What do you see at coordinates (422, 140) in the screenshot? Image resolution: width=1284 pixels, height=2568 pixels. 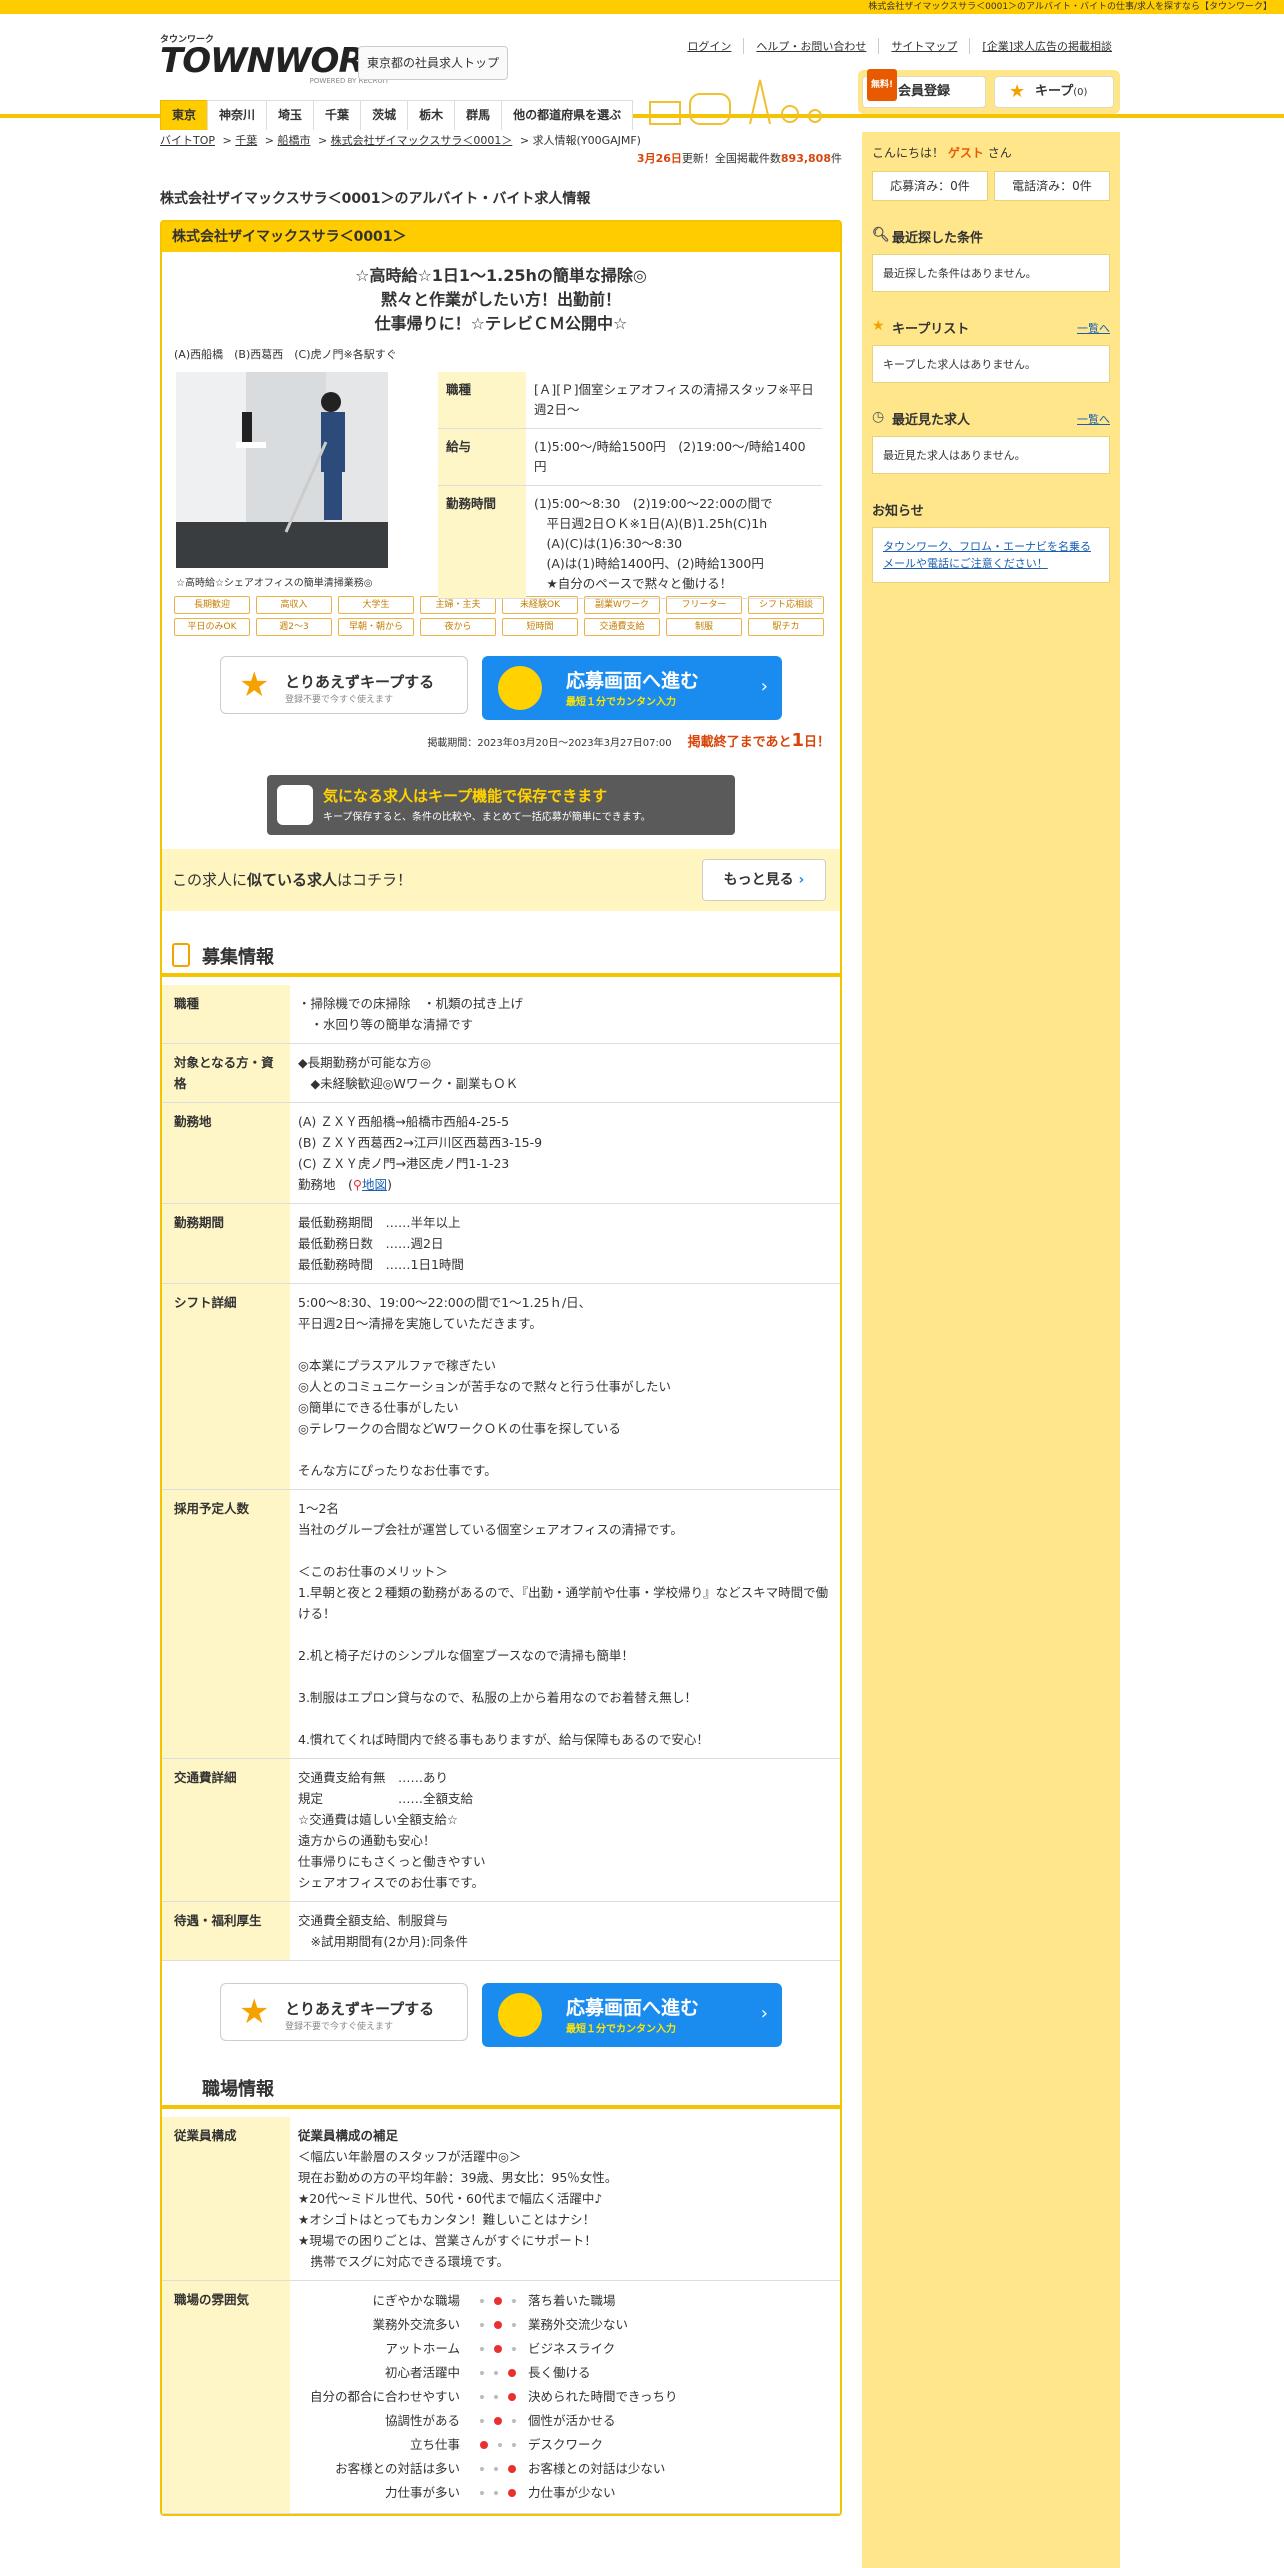 I see `crumb-company: 株式会社ザイマックスサラ＜0001＞` at bounding box center [422, 140].